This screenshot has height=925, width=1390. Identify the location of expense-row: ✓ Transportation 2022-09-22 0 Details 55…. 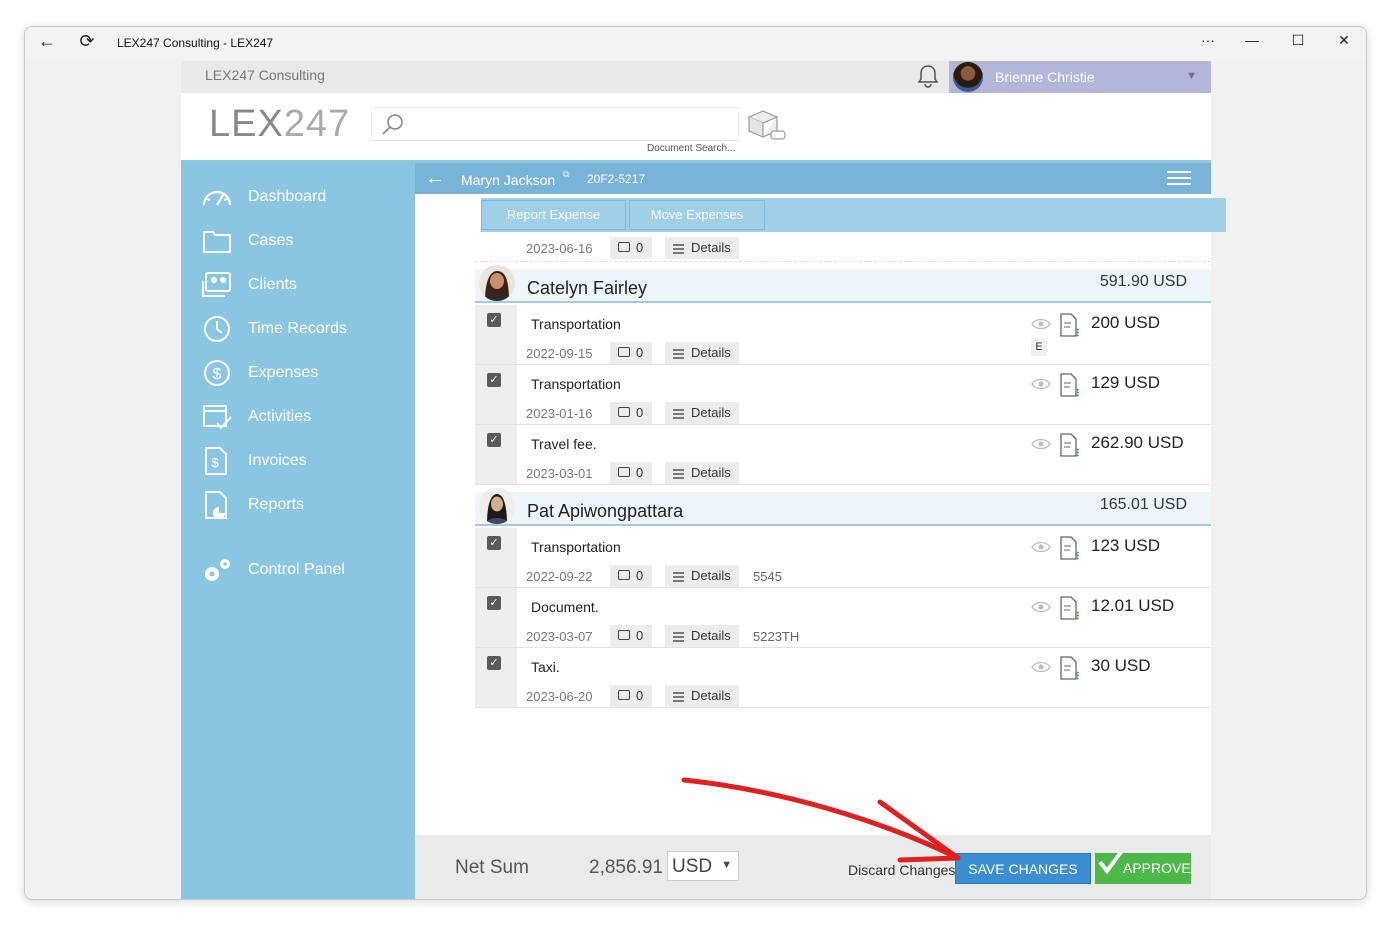
(843, 558).